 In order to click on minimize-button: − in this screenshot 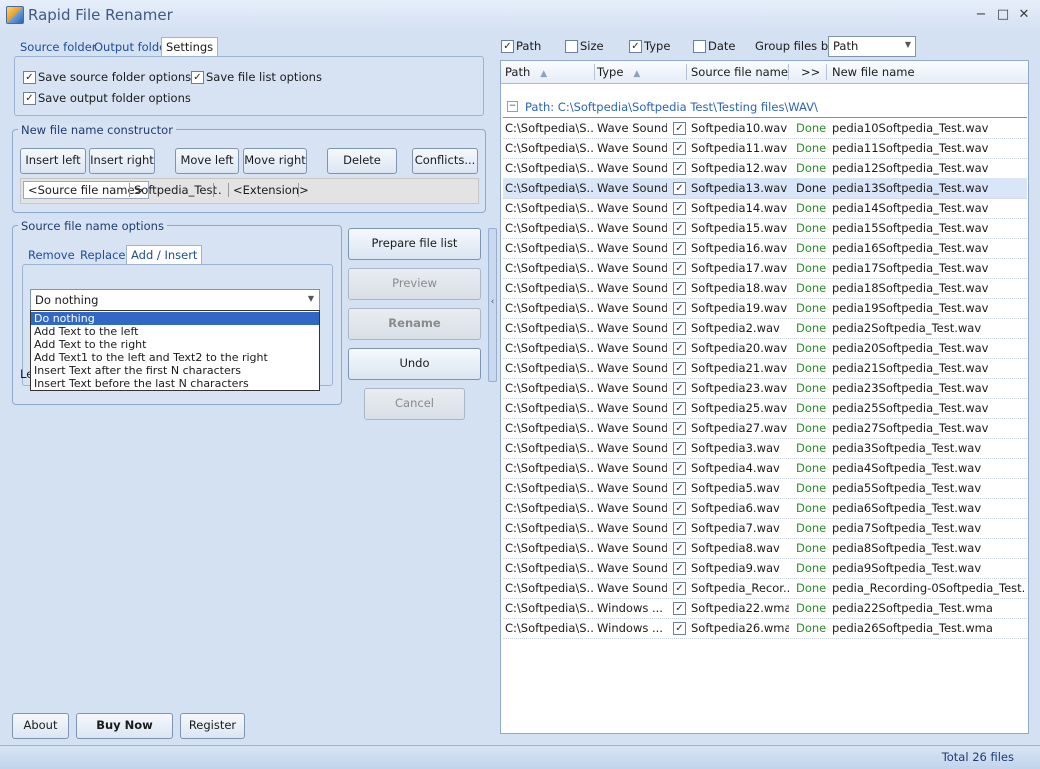, I will do `click(981, 15)`.